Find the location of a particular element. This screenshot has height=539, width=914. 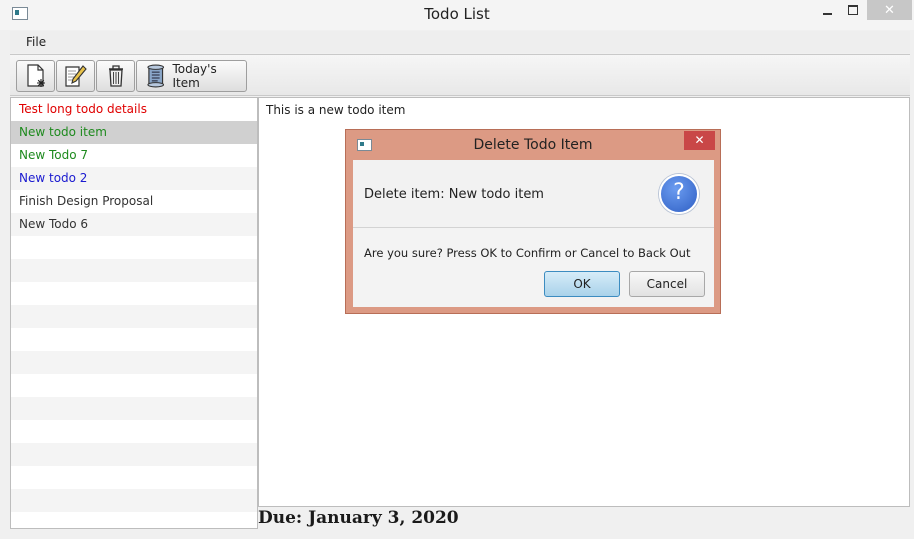

window-title: Todo List is located at coordinates (457, 14).